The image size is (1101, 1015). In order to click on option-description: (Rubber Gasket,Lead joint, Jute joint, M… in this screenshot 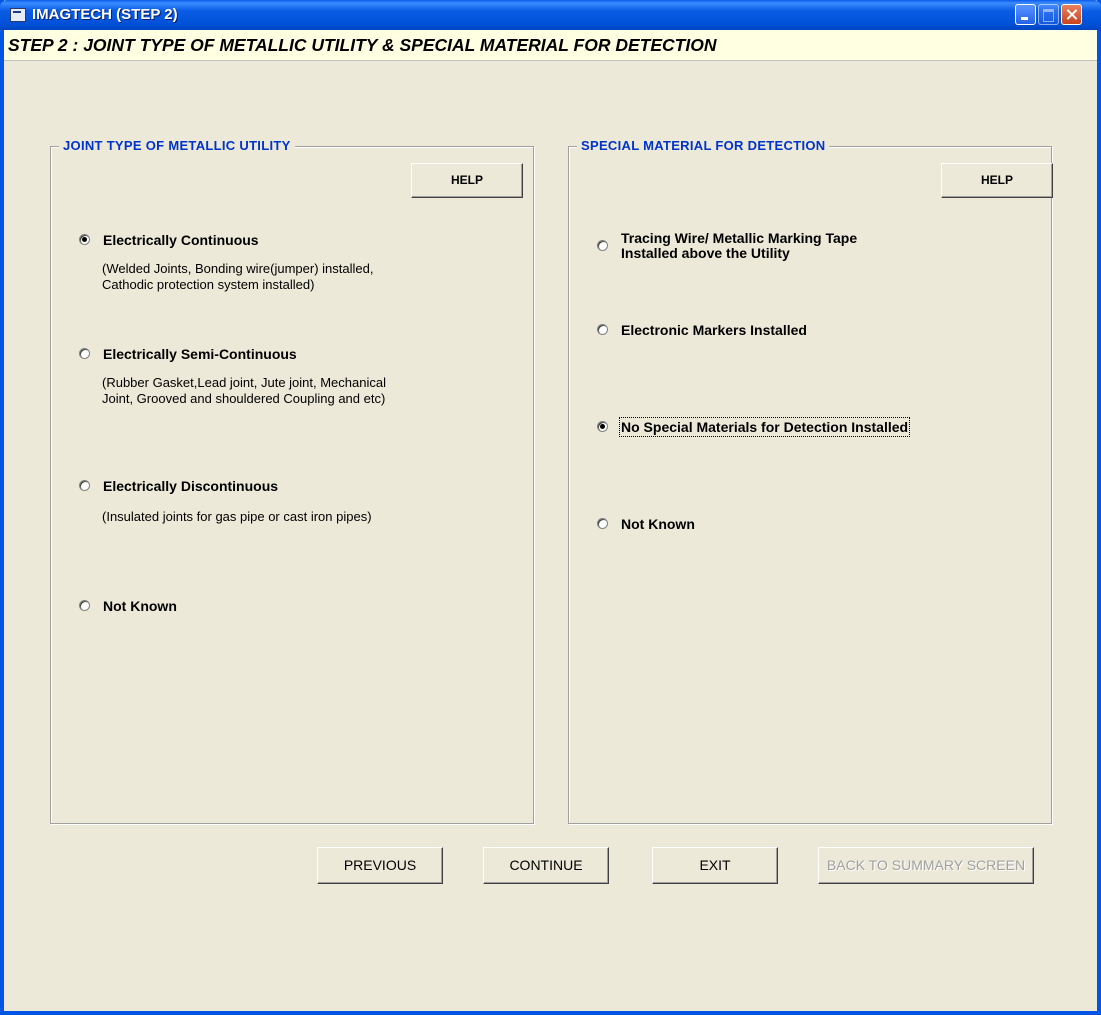, I will do `click(244, 382)`.